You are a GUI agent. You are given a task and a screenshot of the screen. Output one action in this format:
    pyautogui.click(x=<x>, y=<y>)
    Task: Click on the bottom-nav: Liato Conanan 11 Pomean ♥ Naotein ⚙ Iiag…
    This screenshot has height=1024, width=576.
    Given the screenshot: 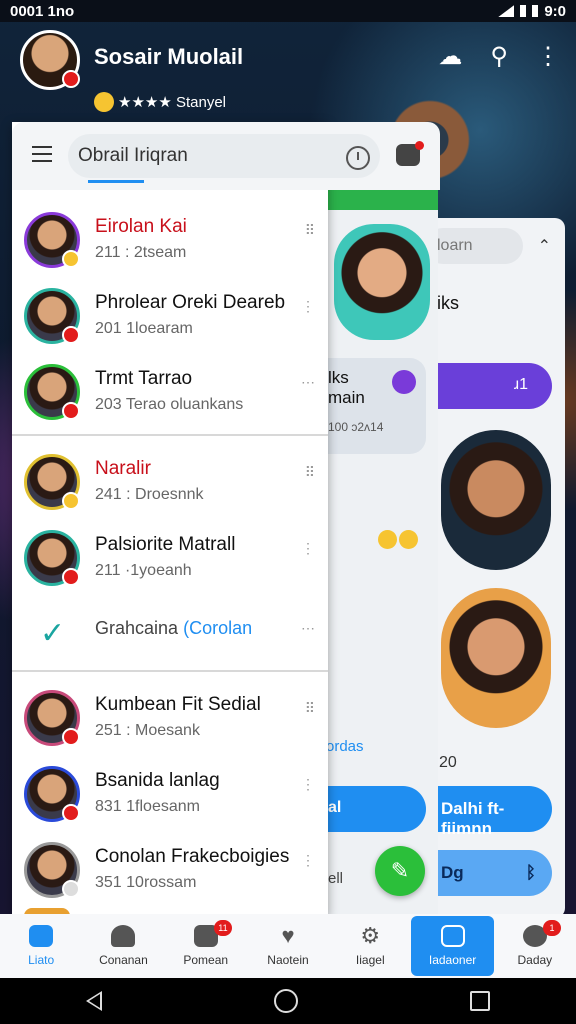 What is the action you would take?
    pyautogui.click(x=288, y=946)
    